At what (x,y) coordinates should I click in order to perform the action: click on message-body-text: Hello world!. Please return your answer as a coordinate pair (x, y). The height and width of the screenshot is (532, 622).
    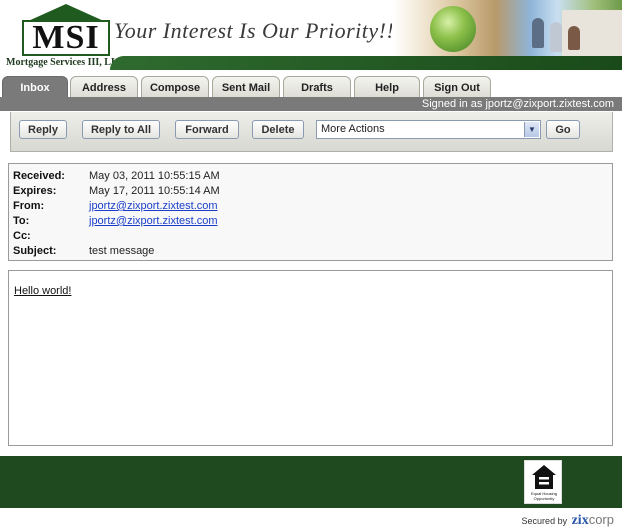
    Looking at the image, I should click on (43, 291).